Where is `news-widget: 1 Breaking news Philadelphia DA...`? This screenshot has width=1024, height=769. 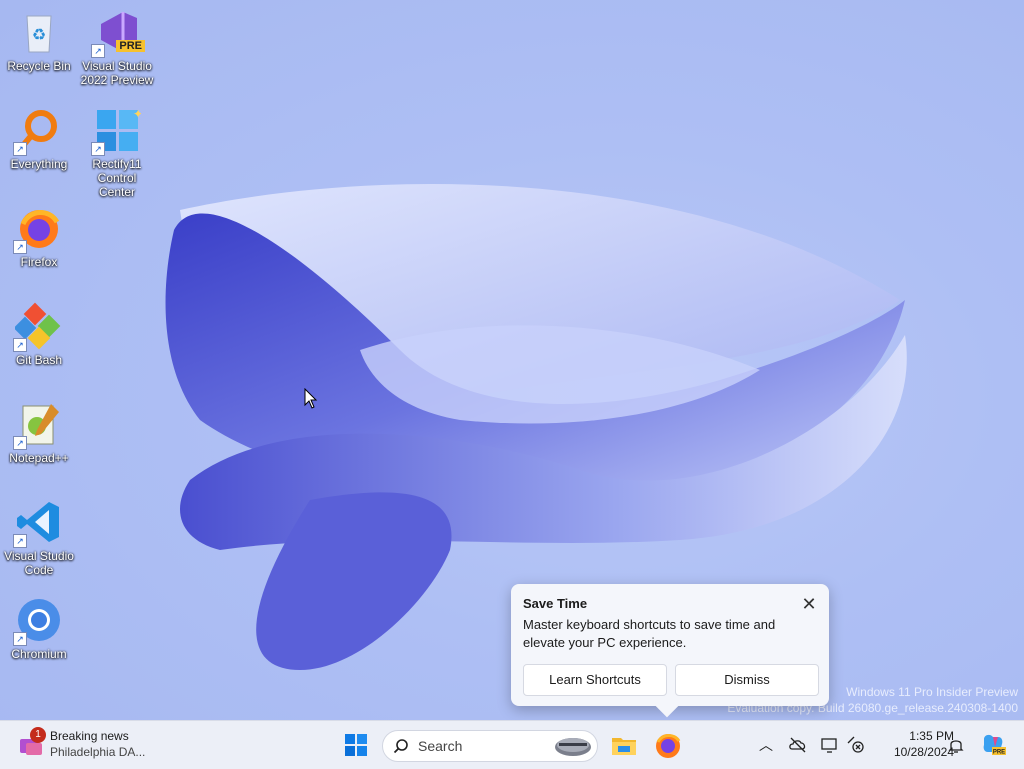
news-widget: 1 Breaking news Philadelphia DA... is located at coordinates (96, 745).